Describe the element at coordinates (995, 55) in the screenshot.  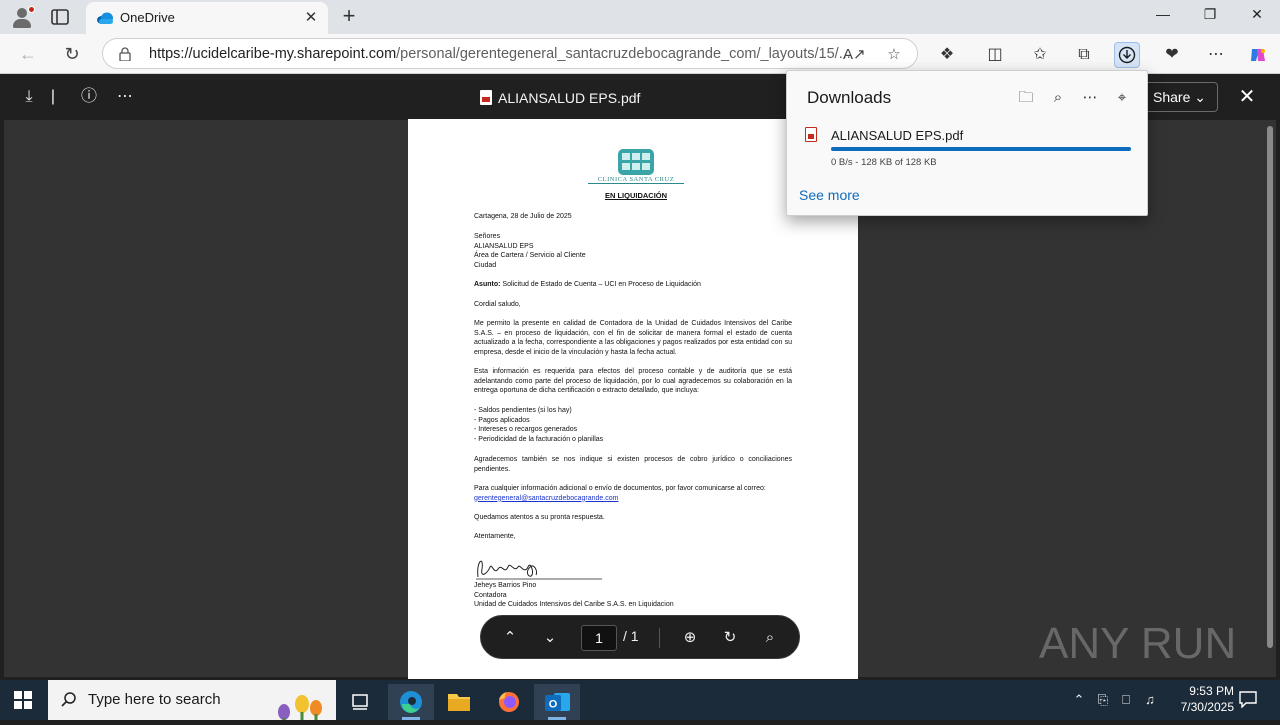
I see `split-screen-icon: ◫` at that location.